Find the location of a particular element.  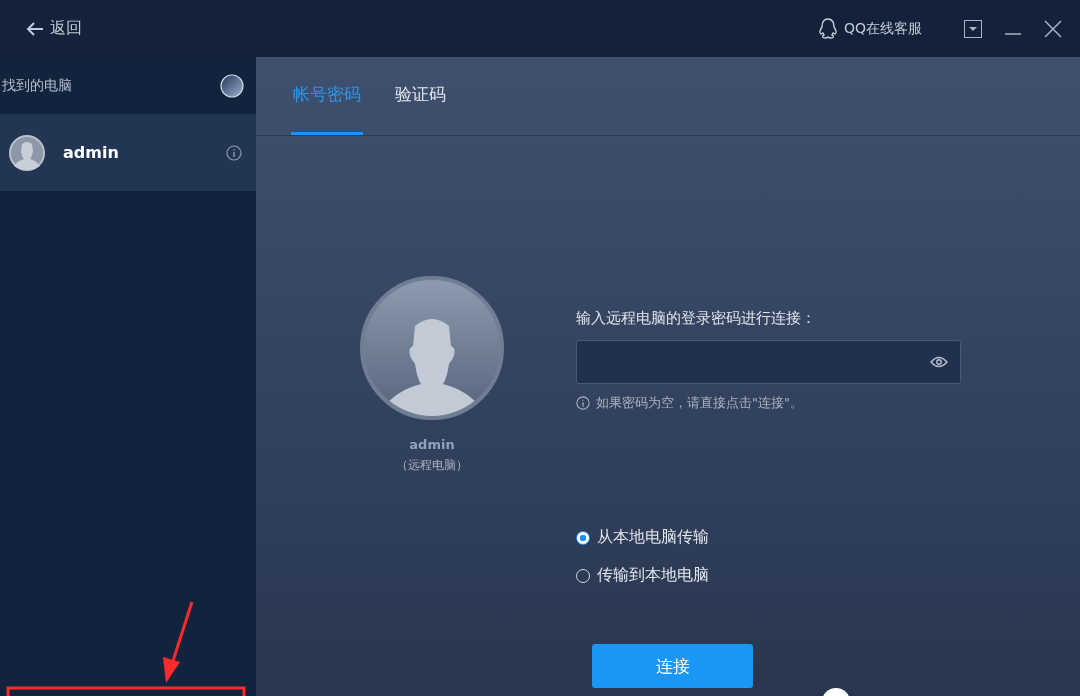

password-field is located at coordinates (768, 362).